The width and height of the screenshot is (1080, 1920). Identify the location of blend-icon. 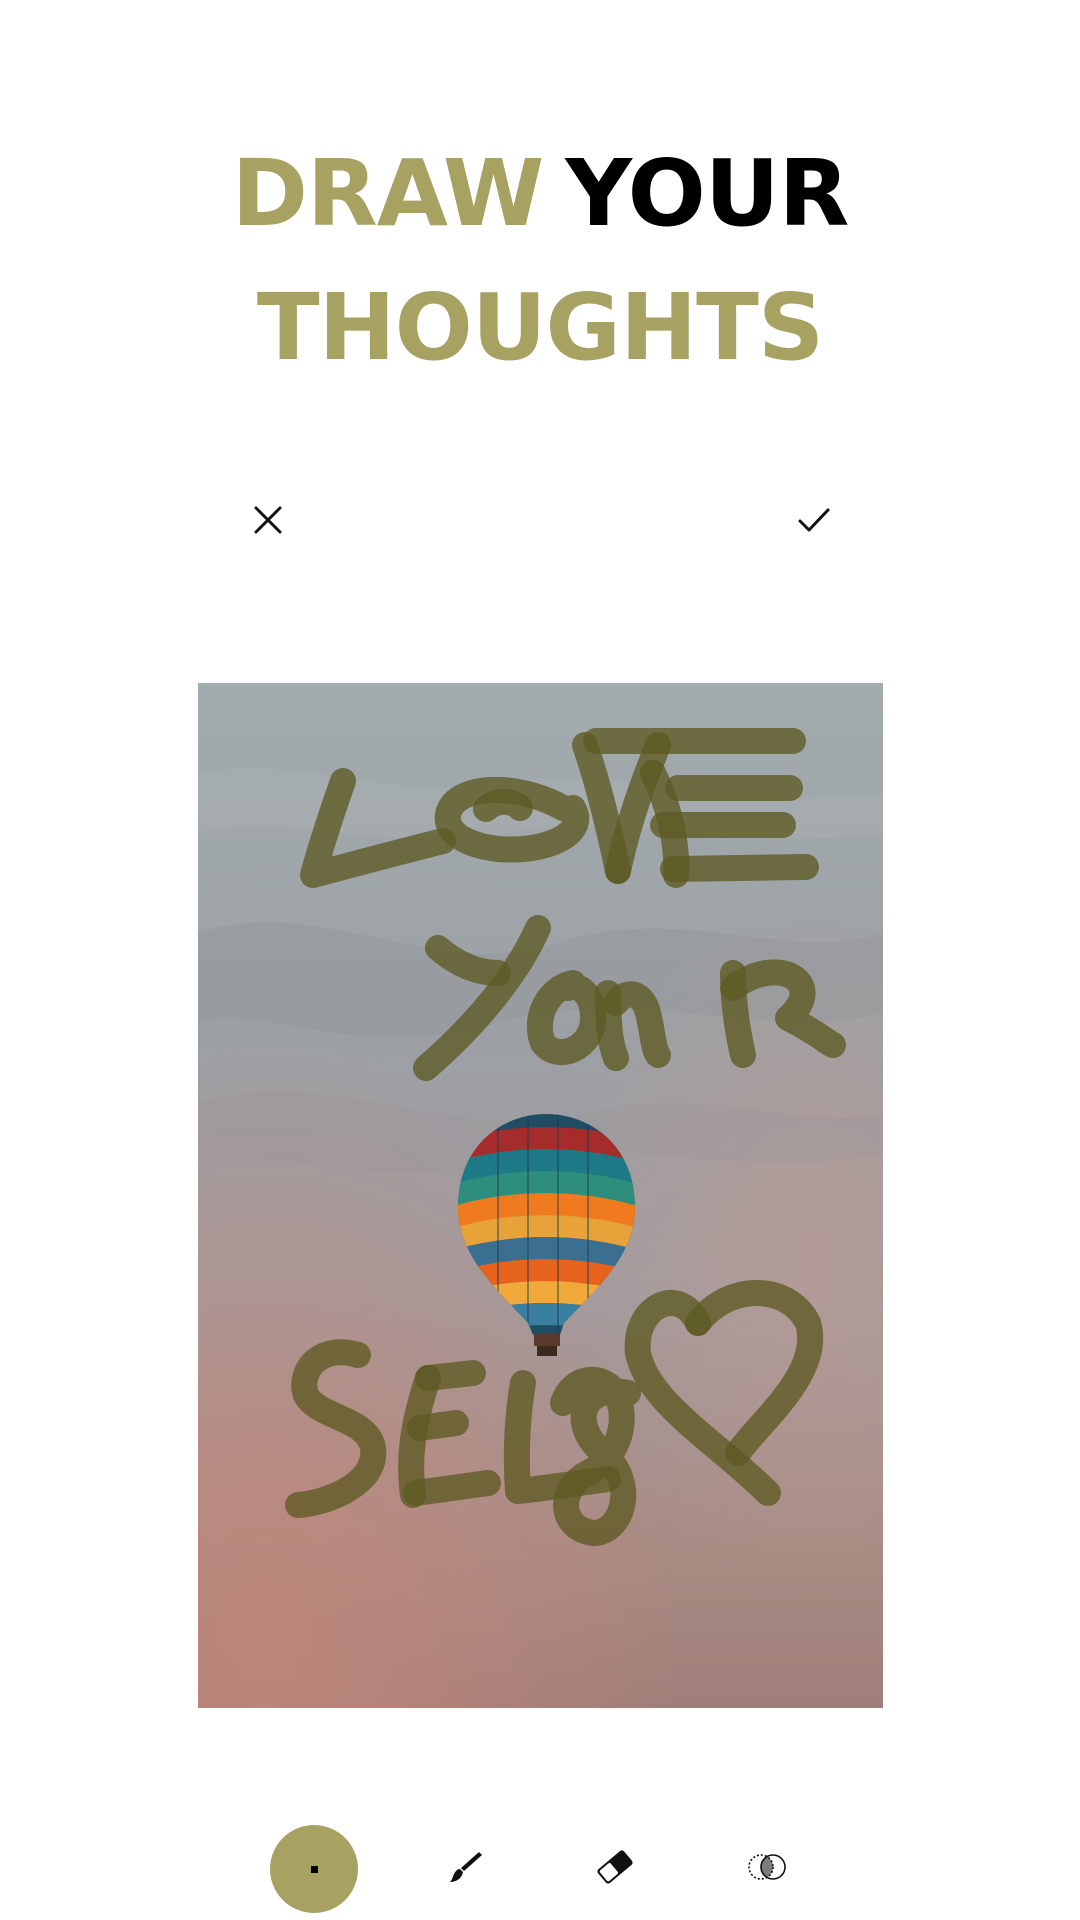
(767, 1869).